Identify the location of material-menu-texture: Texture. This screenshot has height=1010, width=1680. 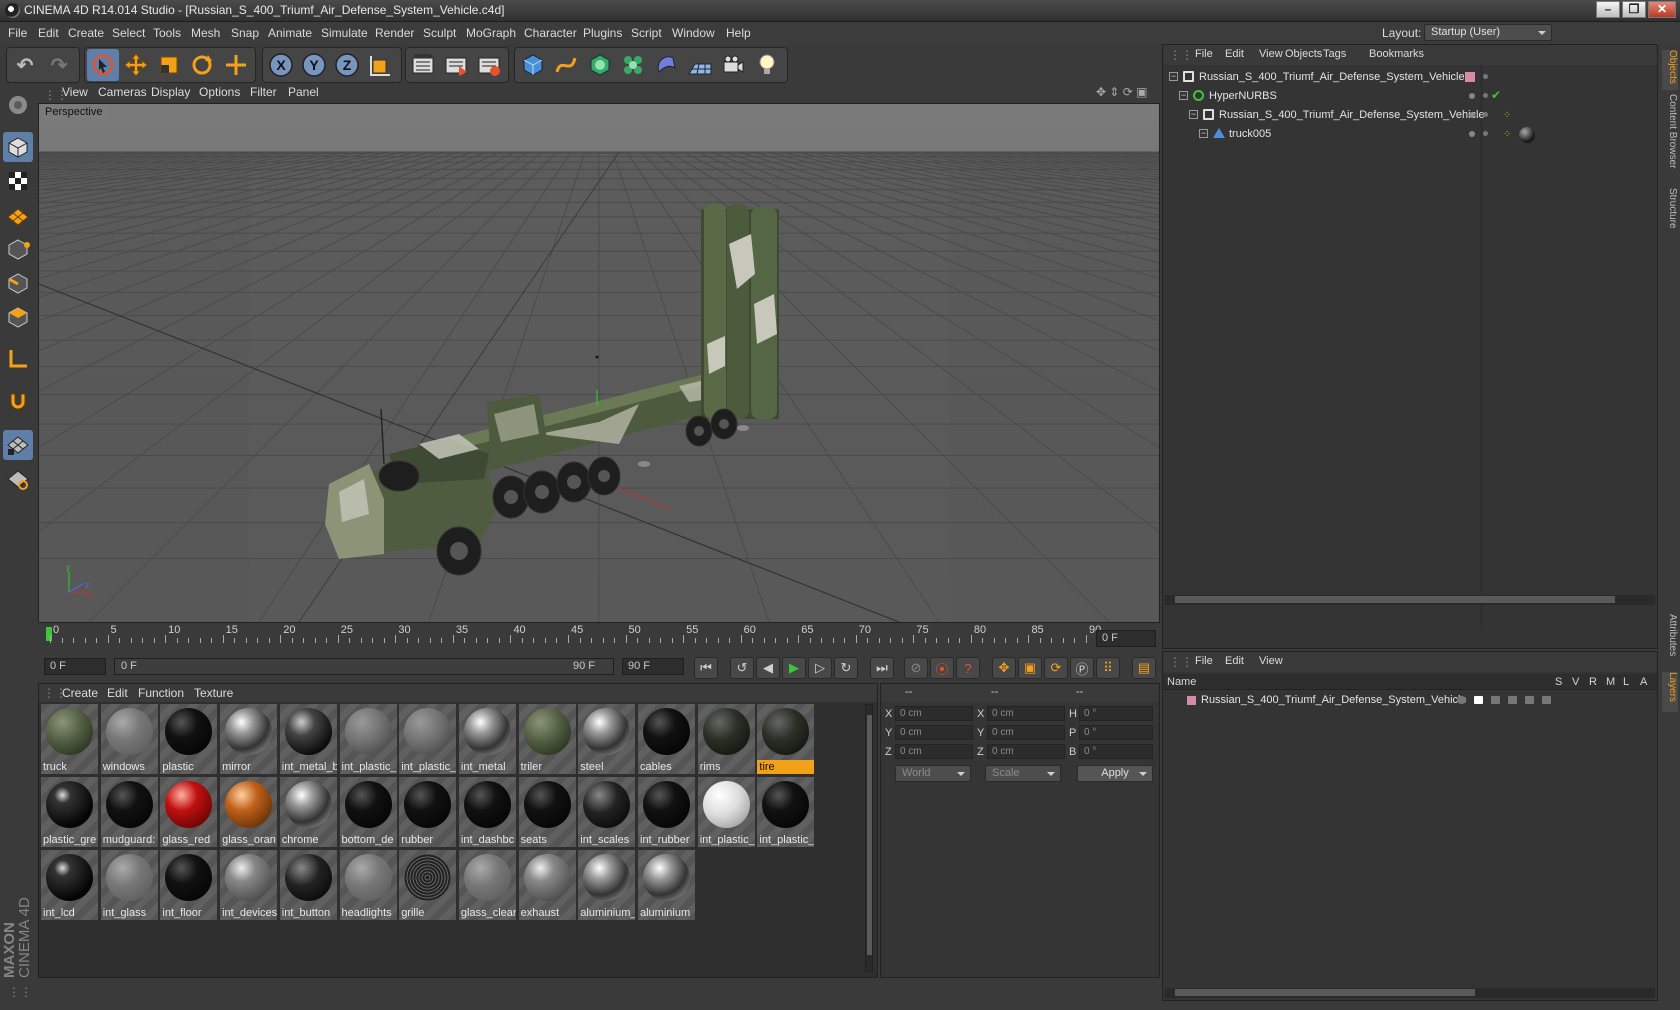
(213, 693).